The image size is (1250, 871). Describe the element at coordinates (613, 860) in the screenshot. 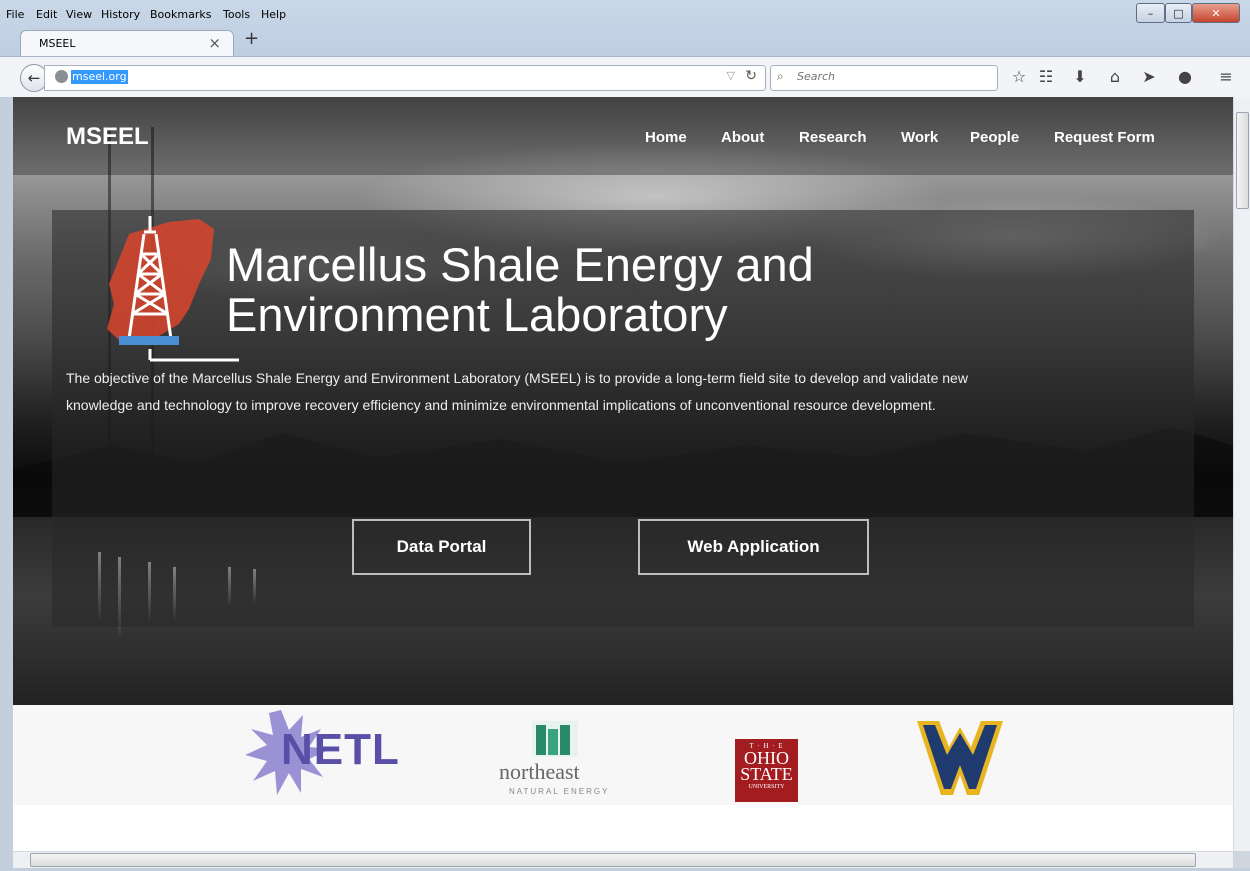

I see `horizontal-scroll-thumb` at that location.